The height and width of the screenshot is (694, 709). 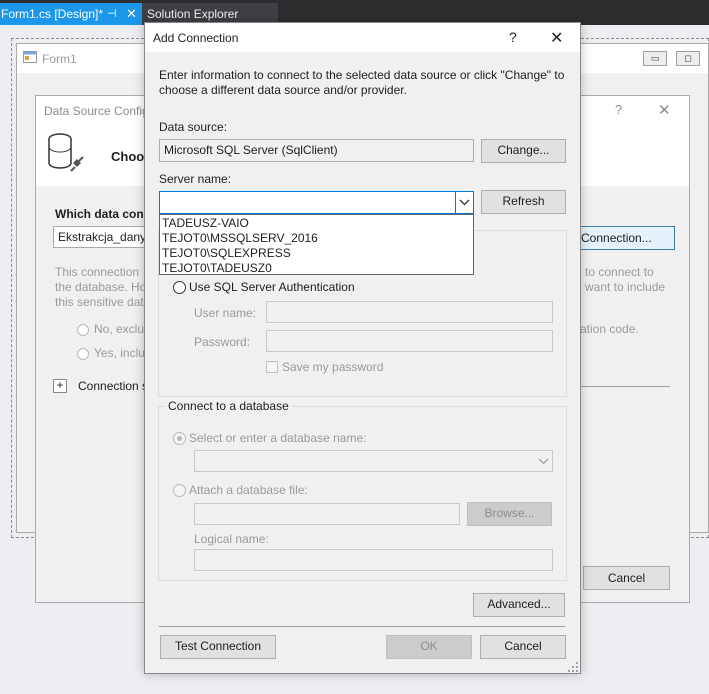 What do you see at coordinates (429, 647) in the screenshot?
I see `ok-button: OK` at bounding box center [429, 647].